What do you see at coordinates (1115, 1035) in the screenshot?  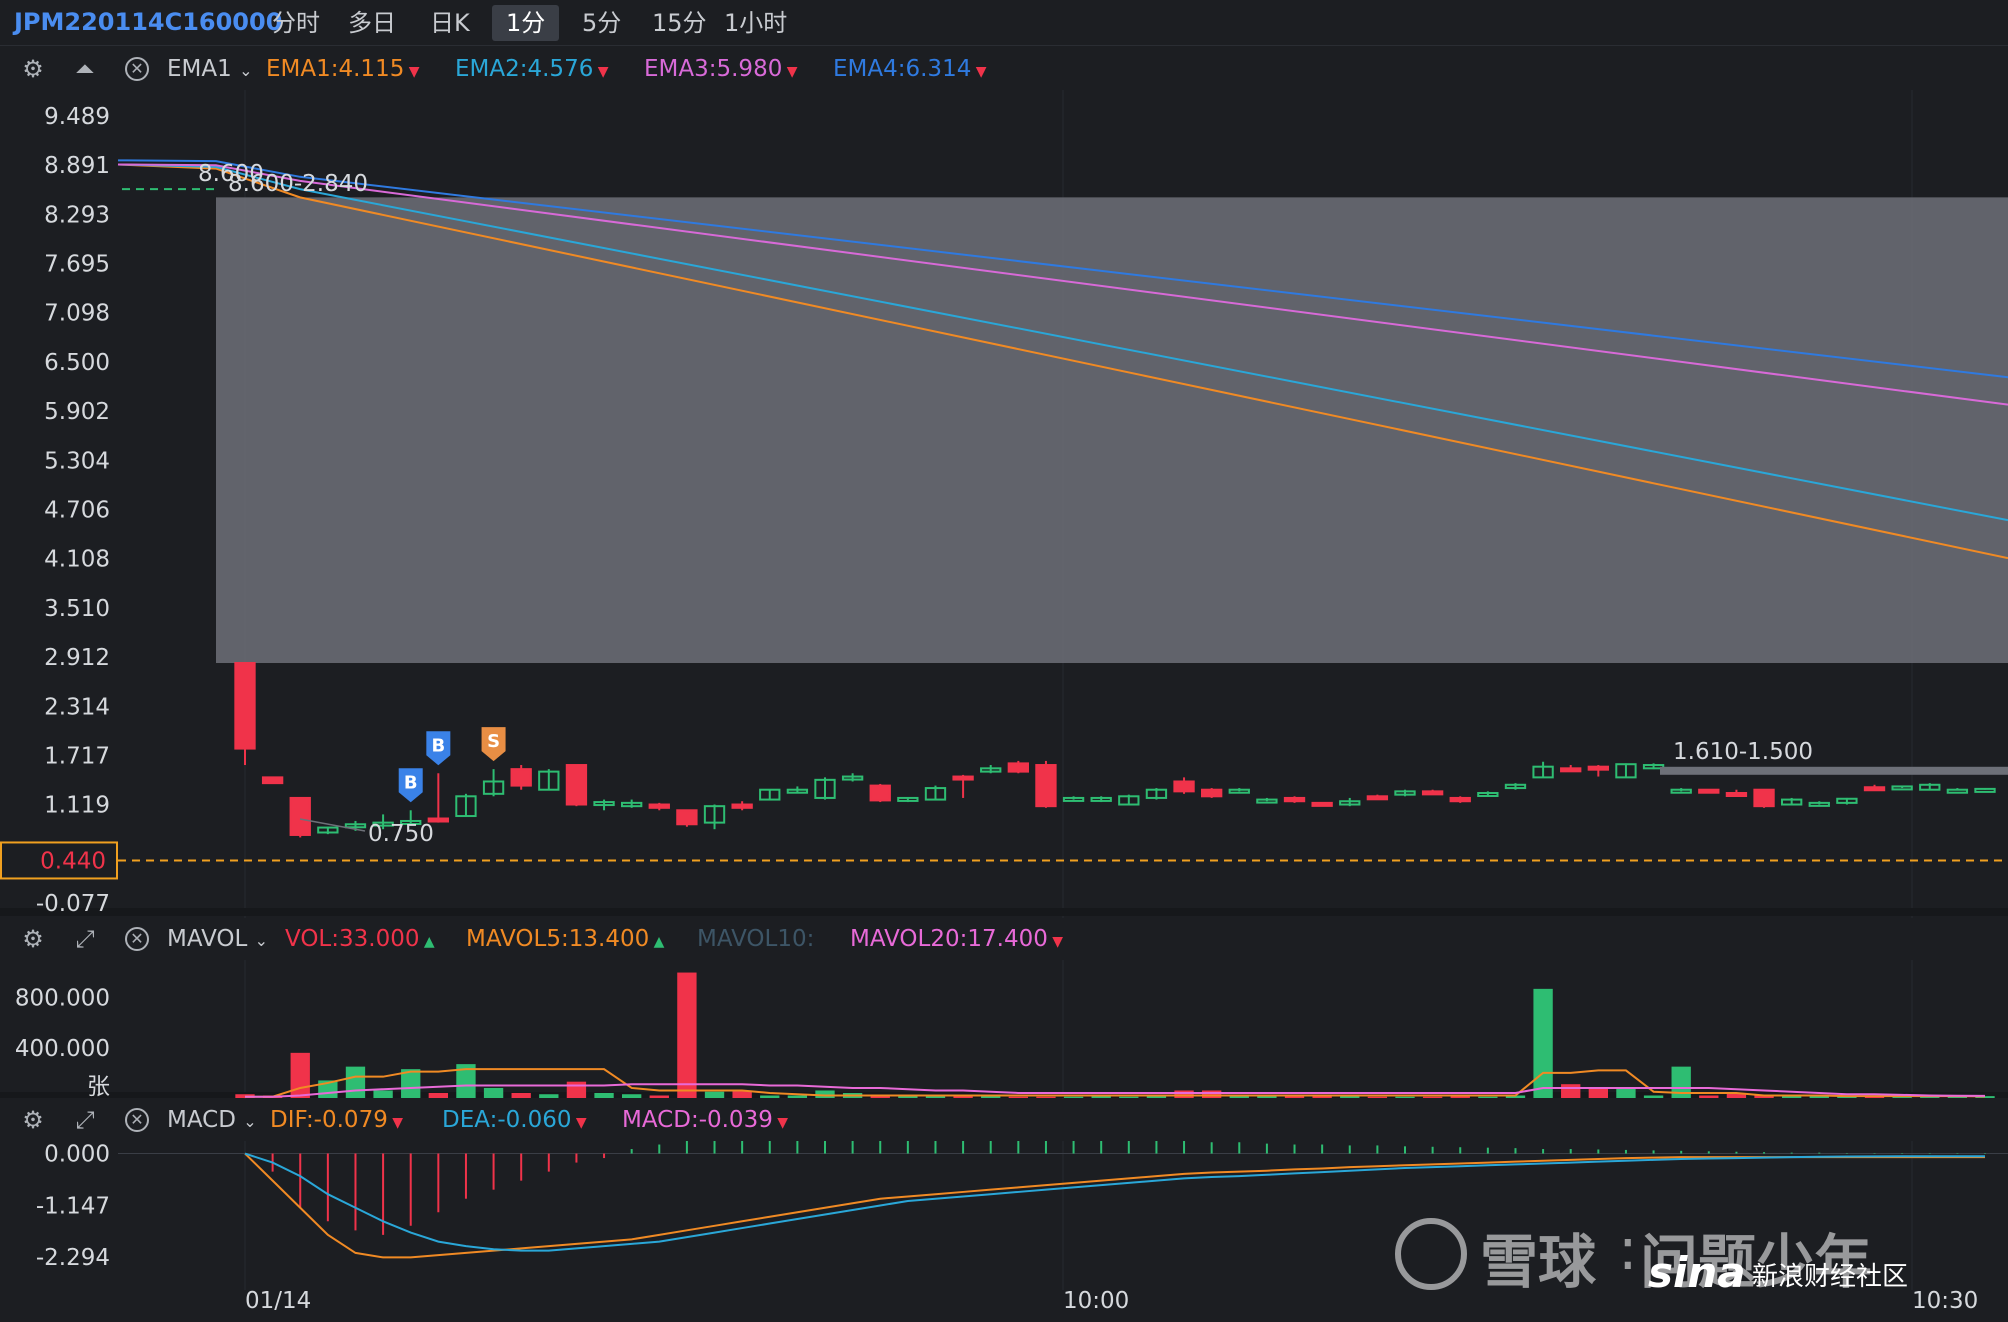 I see `volume-bars` at bounding box center [1115, 1035].